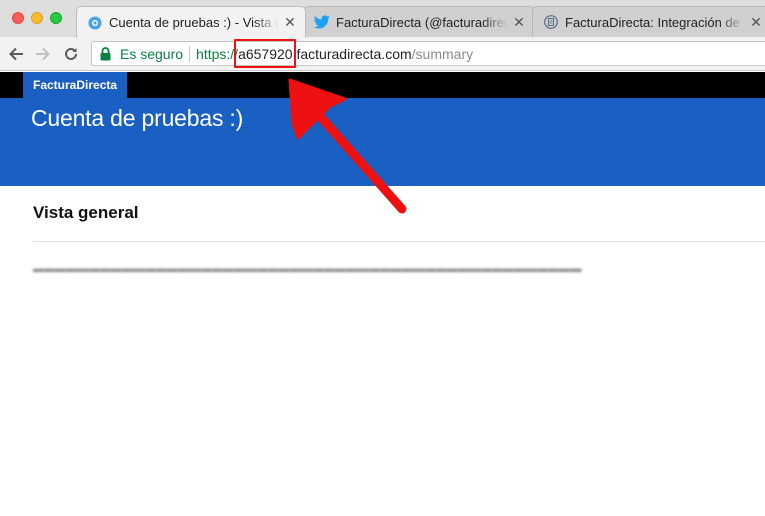 The height and width of the screenshot is (516, 765). I want to click on facturadirecta-icon, so click(95, 23).